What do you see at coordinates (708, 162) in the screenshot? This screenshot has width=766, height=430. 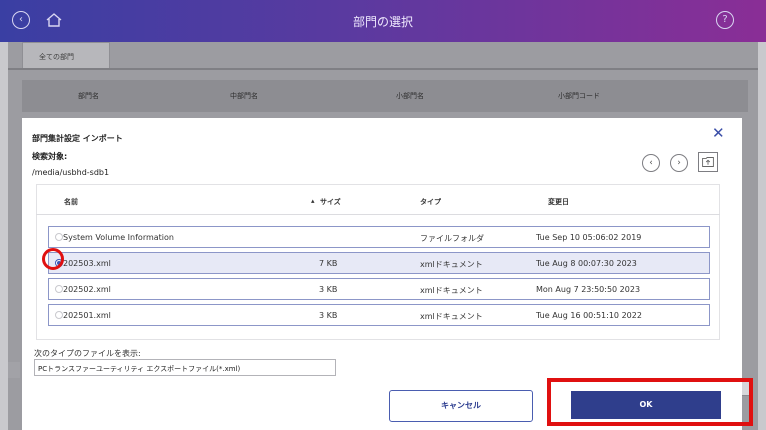 I see `parent-folder-icon` at bounding box center [708, 162].